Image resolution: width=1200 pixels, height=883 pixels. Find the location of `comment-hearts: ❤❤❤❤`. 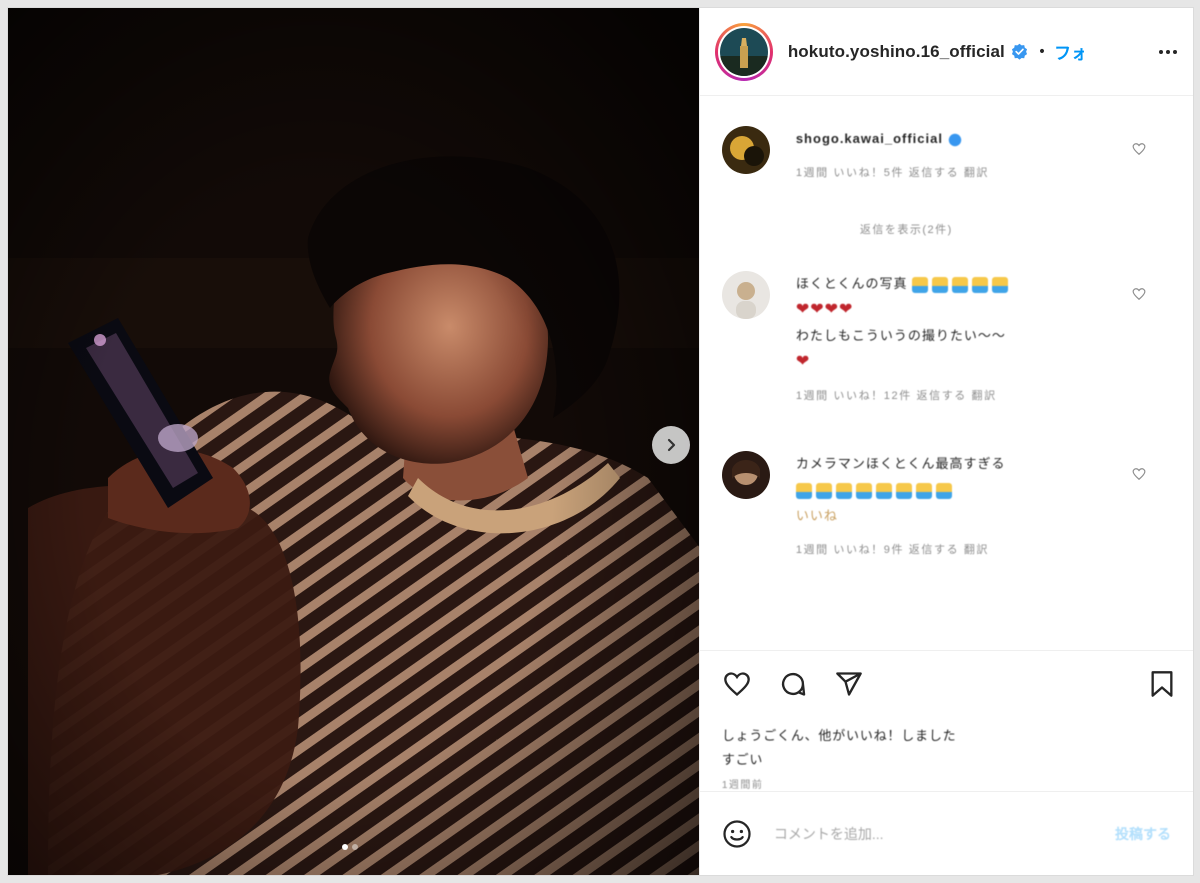

comment-hearts: ❤❤❤❤ is located at coordinates (824, 309).